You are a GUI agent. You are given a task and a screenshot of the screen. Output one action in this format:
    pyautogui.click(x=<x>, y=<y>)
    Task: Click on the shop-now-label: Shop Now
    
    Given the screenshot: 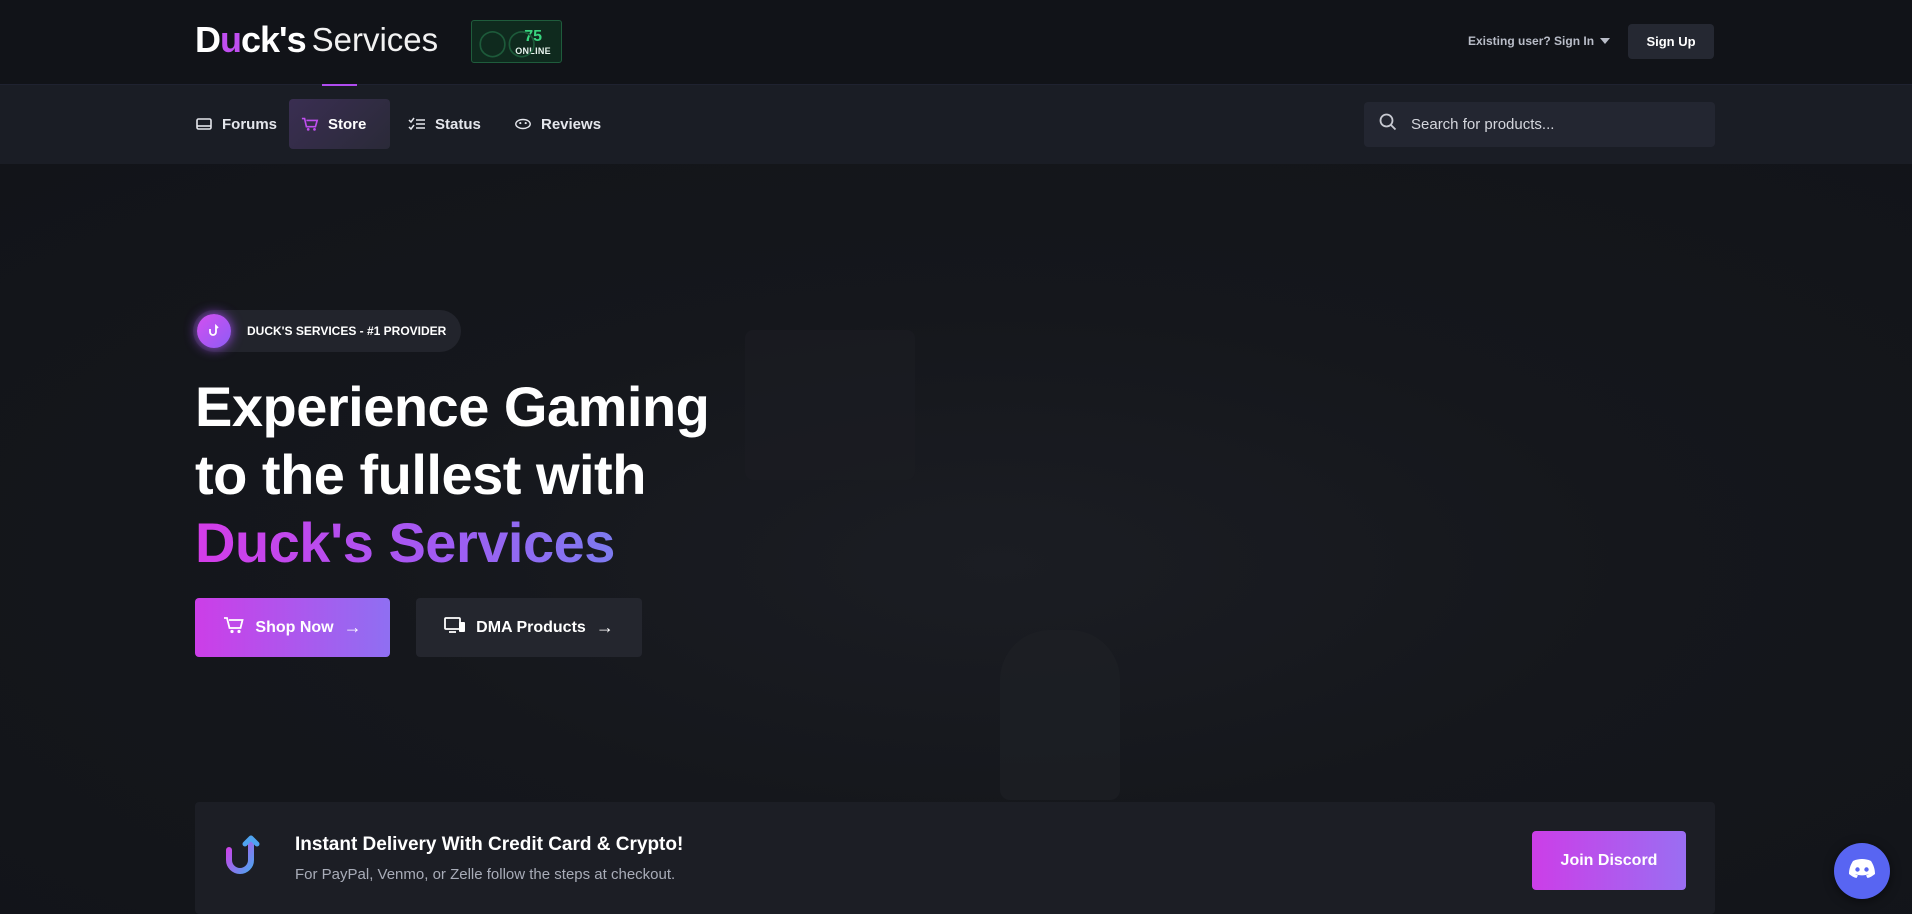 What is the action you would take?
    pyautogui.click(x=294, y=627)
    